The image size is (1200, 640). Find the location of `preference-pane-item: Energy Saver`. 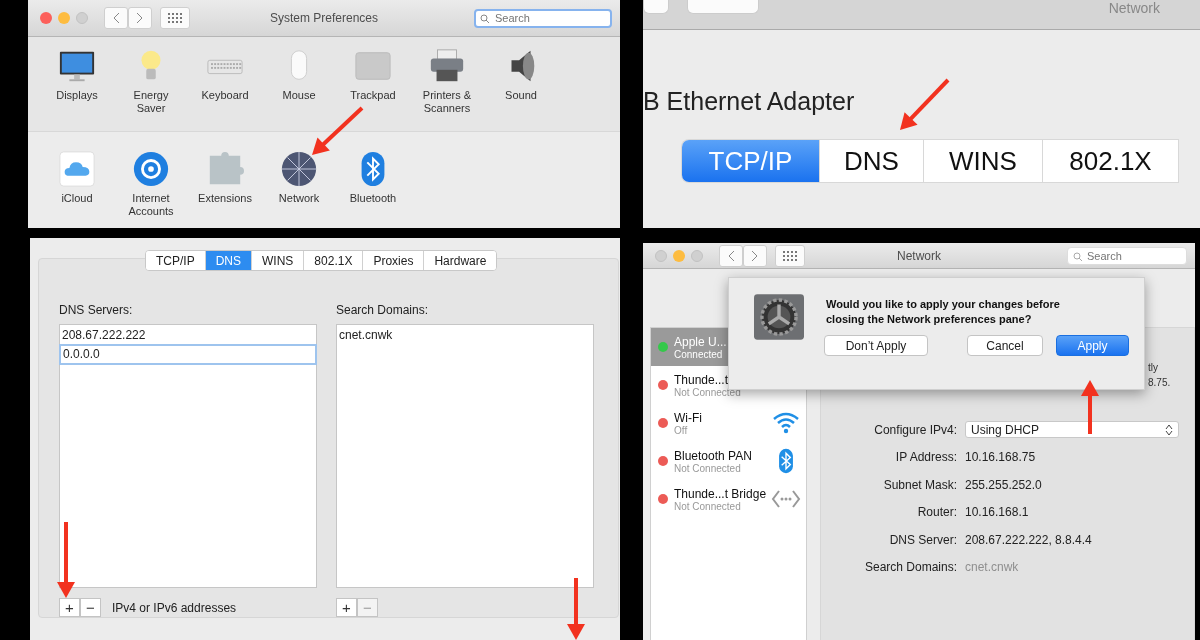

preference-pane-item: Energy Saver is located at coordinates (151, 89).